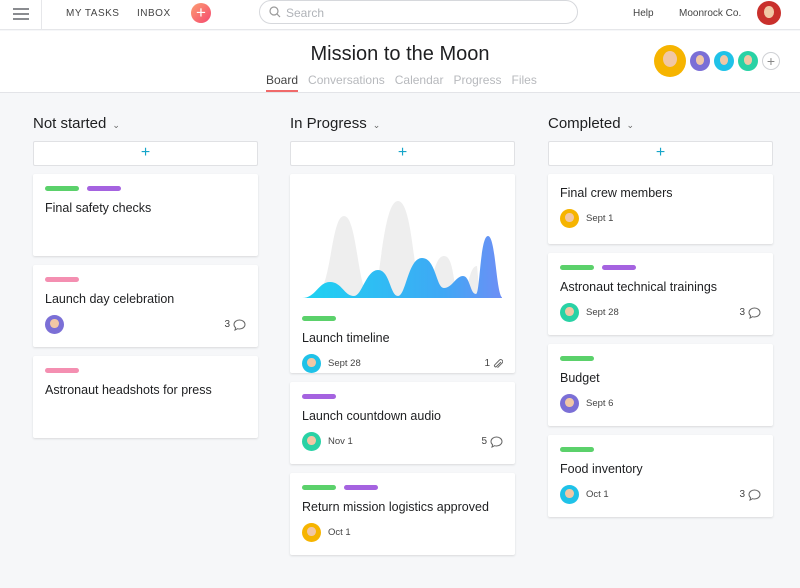  I want to click on add-member-button: +, so click(771, 61).